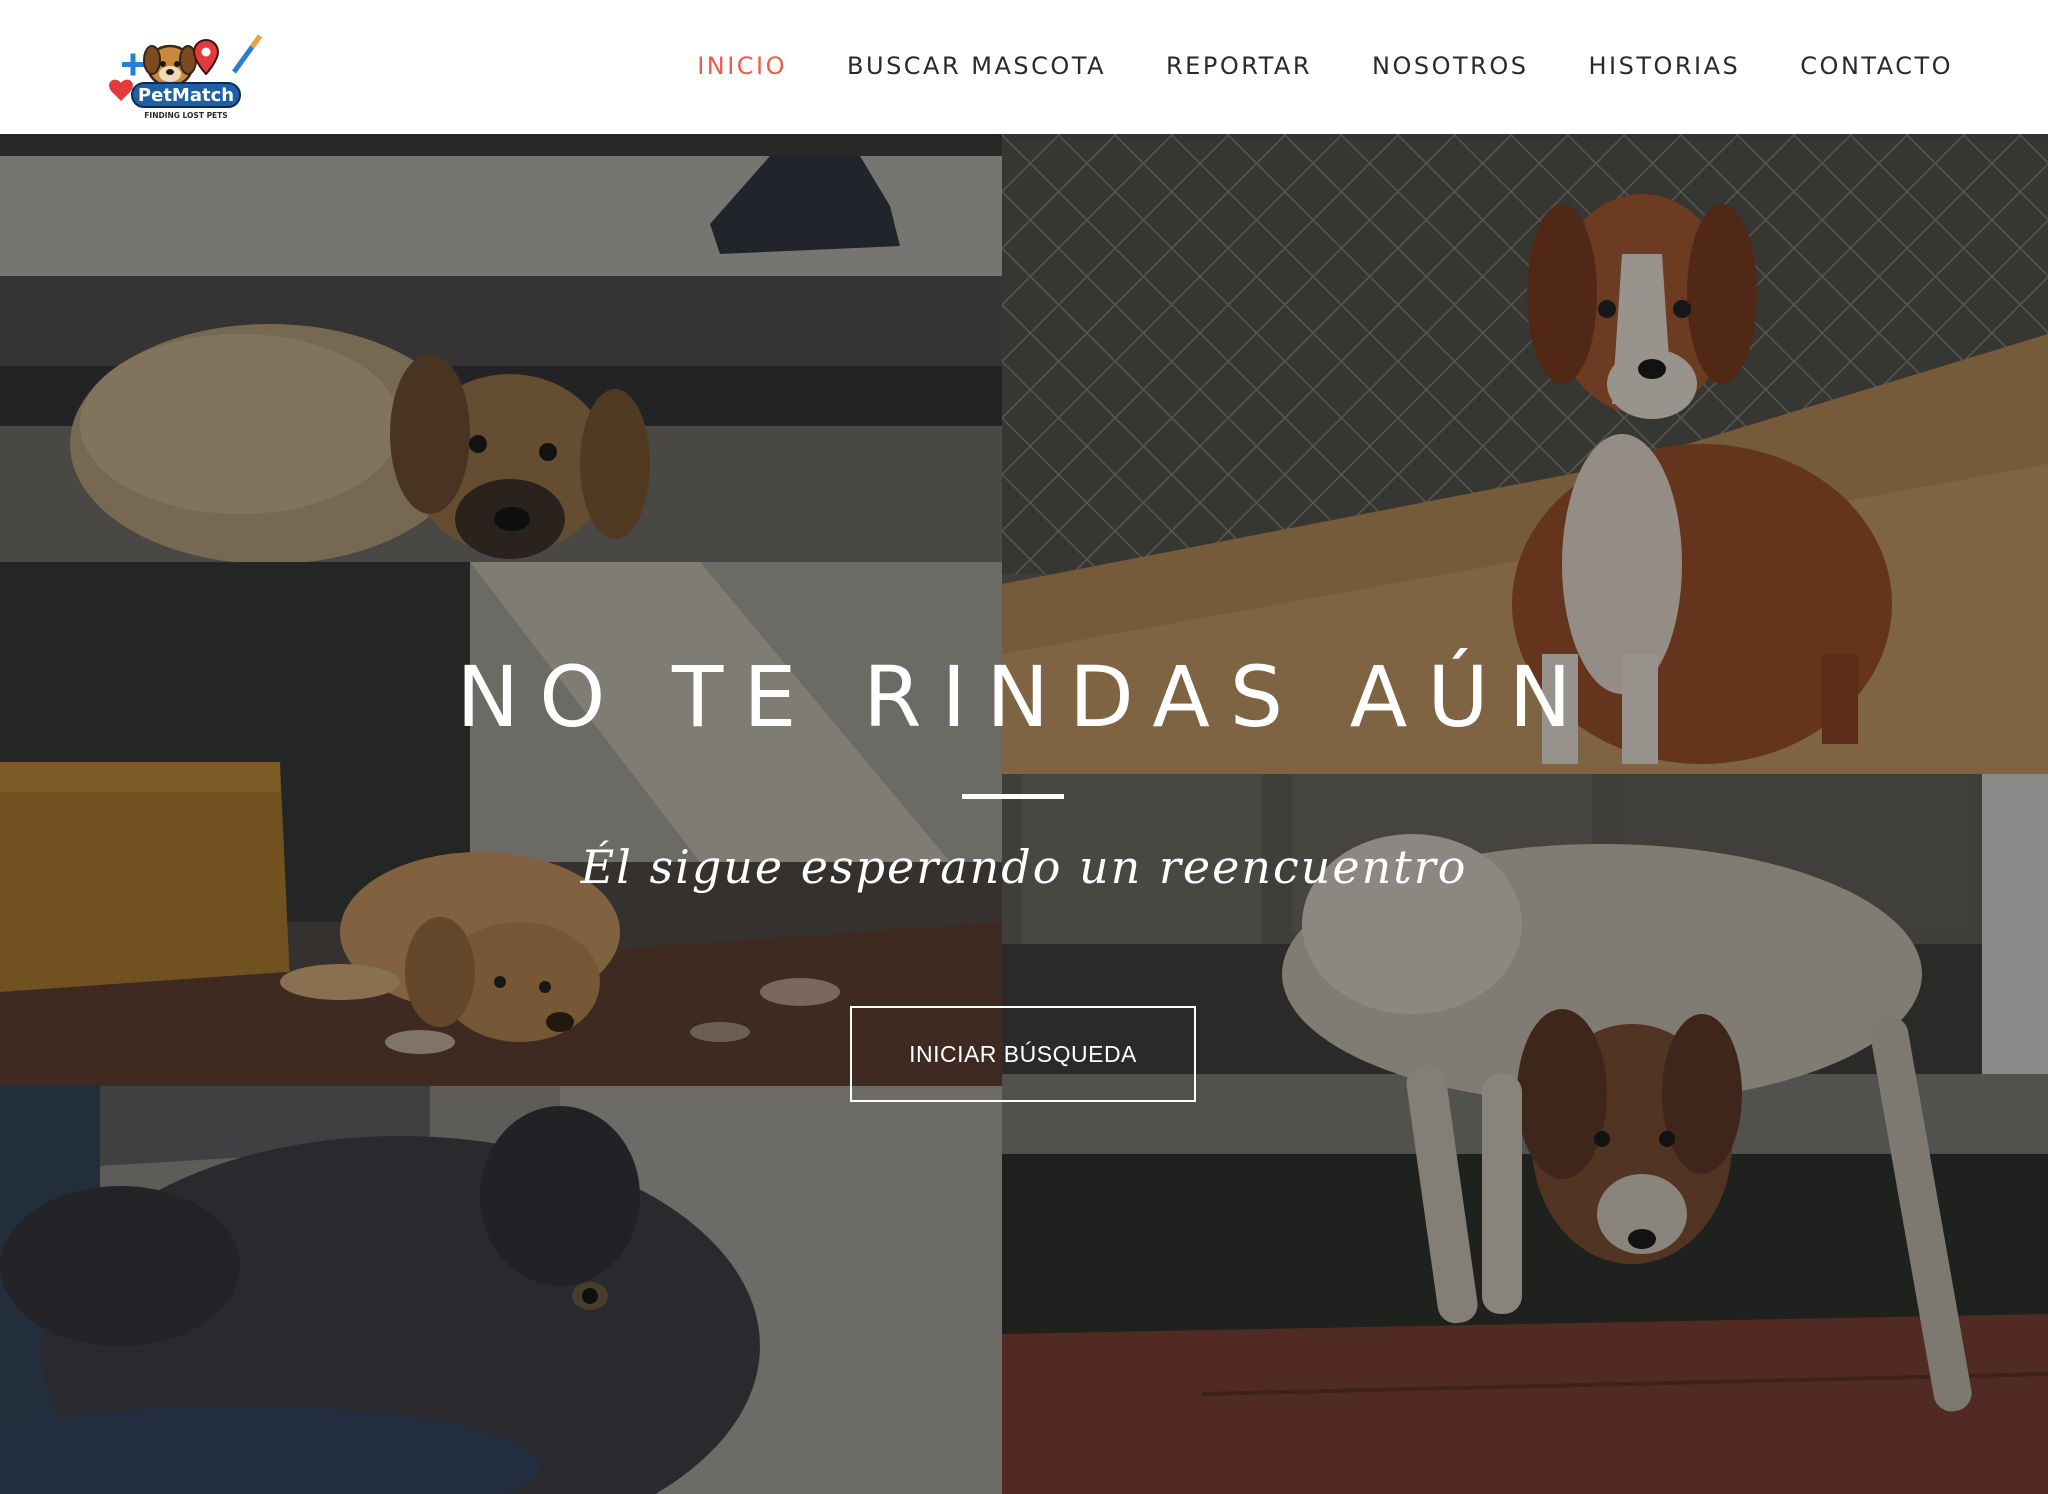 This screenshot has height=1494, width=2048. Describe the element at coordinates (186, 95) in the screenshot. I see `logo-wordmark: PetMatch` at that location.